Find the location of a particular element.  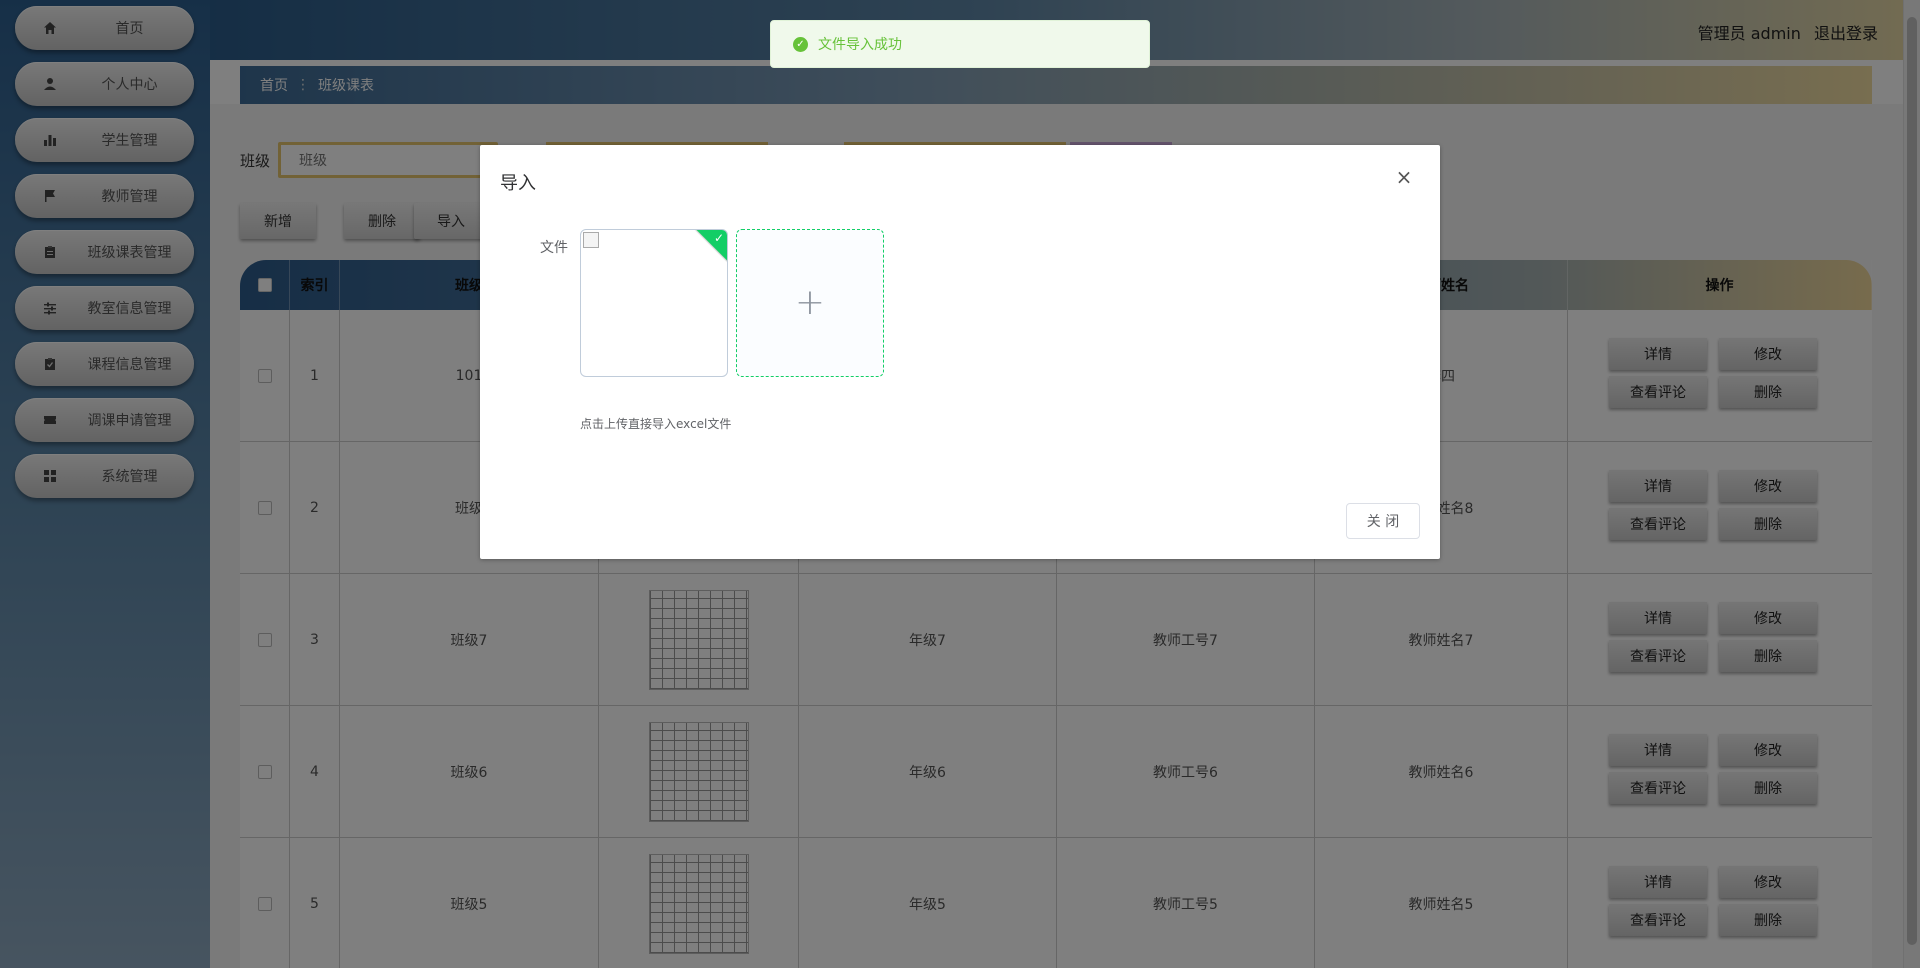

dialog-title: 导入 is located at coordinates (518, 183).